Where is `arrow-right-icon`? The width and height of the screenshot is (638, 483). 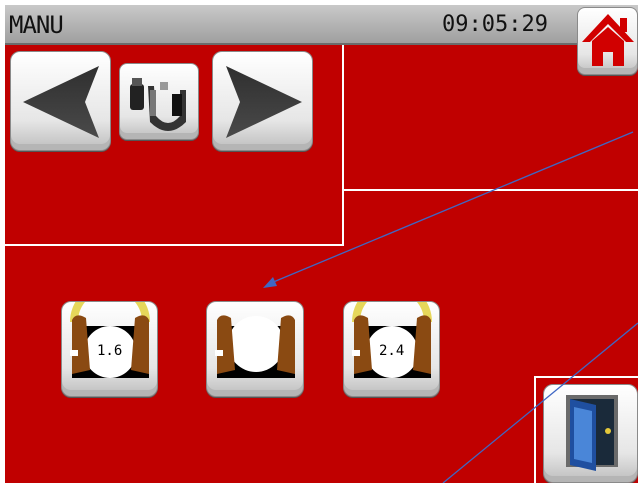
arrow-right-icon is located at coordinates (264, 102).